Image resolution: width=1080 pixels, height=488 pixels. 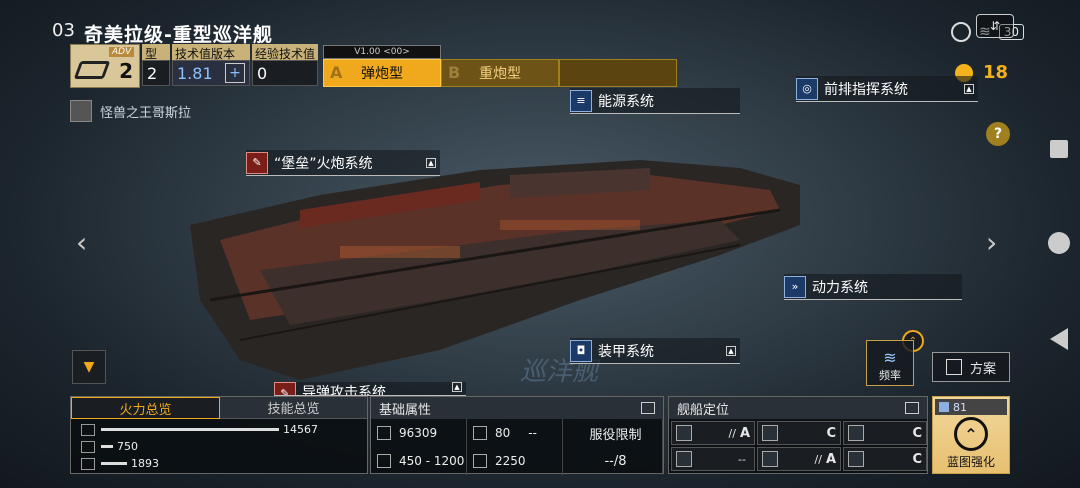 What do you see at coordinates (960, 407) in the screenshot?
I see `blueprint-count: 81` at bounding box center [960, 407].